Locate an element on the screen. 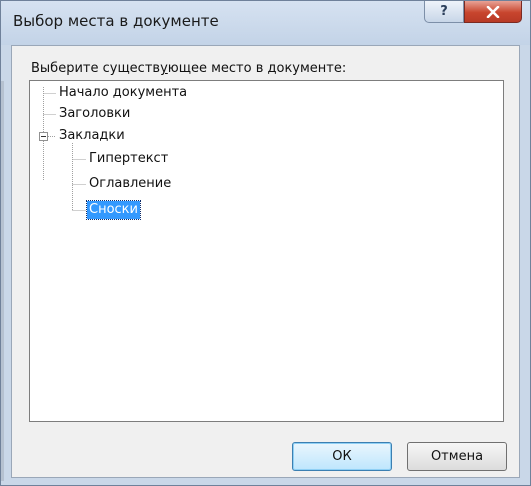 This screenshot has height=486, width=531. title-buttons: ? is located at coordinates (473, 14).